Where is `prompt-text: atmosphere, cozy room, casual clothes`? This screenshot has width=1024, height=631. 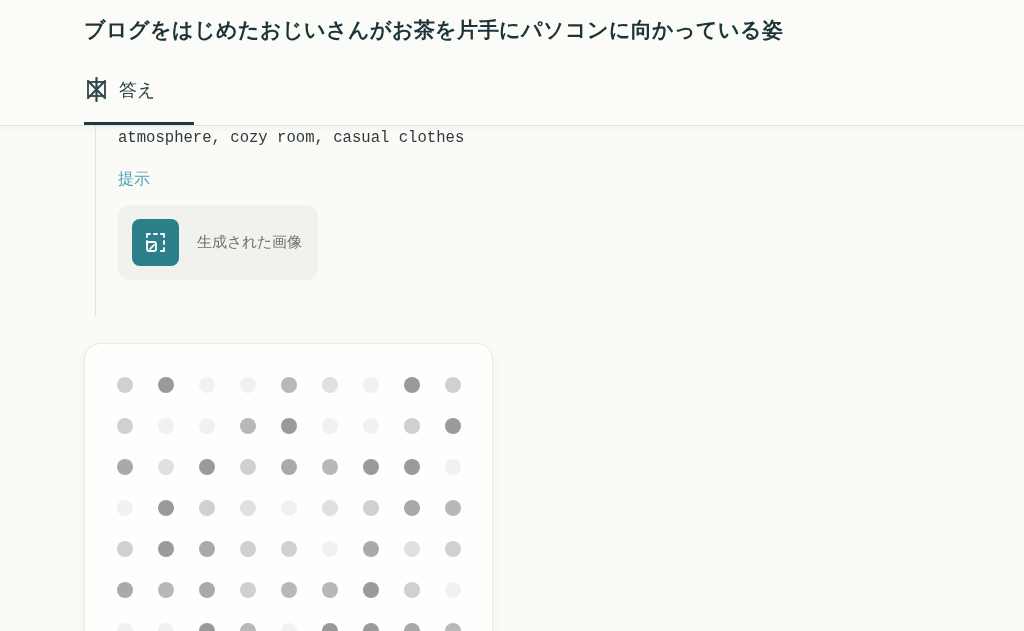 prompt-text: atmosphere, cozy room, casual clothes is located at coordinates (291, 138).